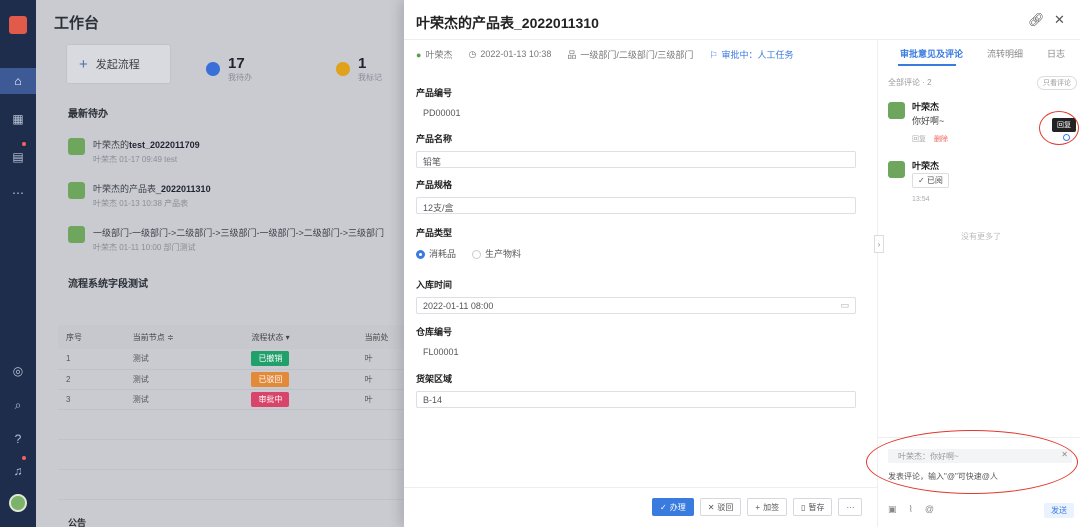  I want to click on column-header: 流程状态 ▾, so click(300, 337).